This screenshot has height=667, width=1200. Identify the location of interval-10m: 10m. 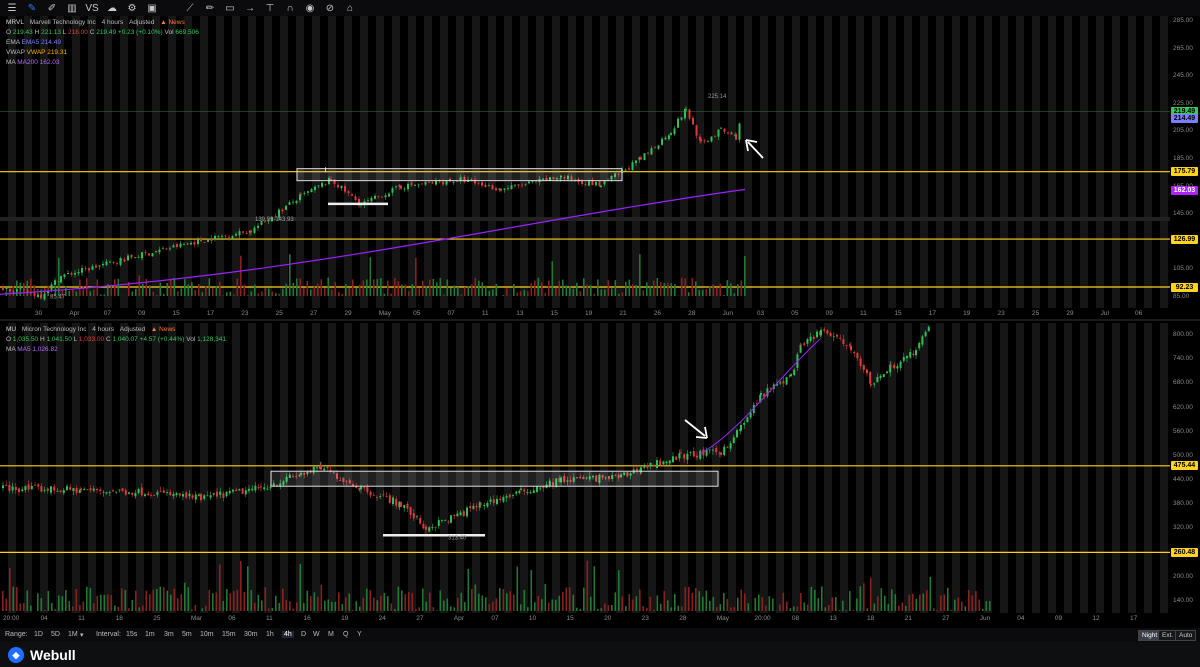
(207, 634).